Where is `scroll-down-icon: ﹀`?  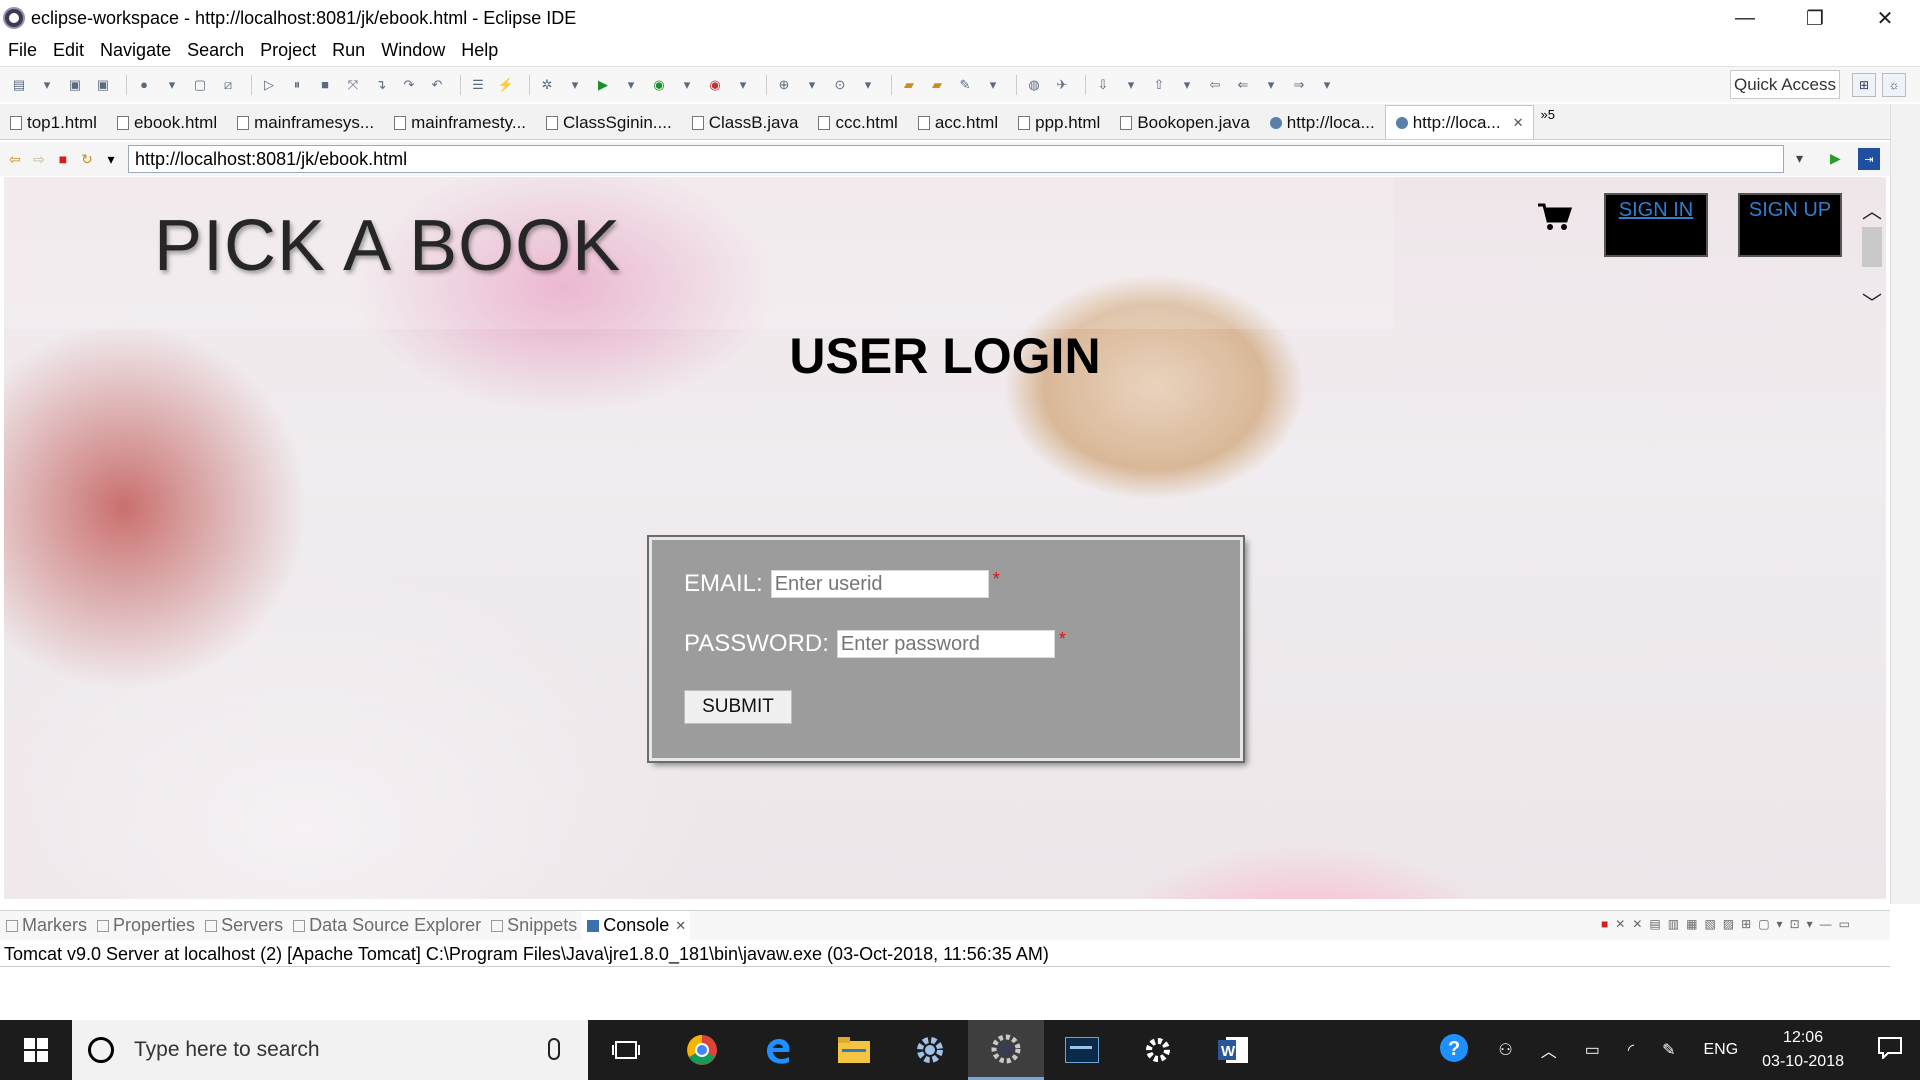
scroll-down-icon: ﹀ is located at coordinates (1872, 301).